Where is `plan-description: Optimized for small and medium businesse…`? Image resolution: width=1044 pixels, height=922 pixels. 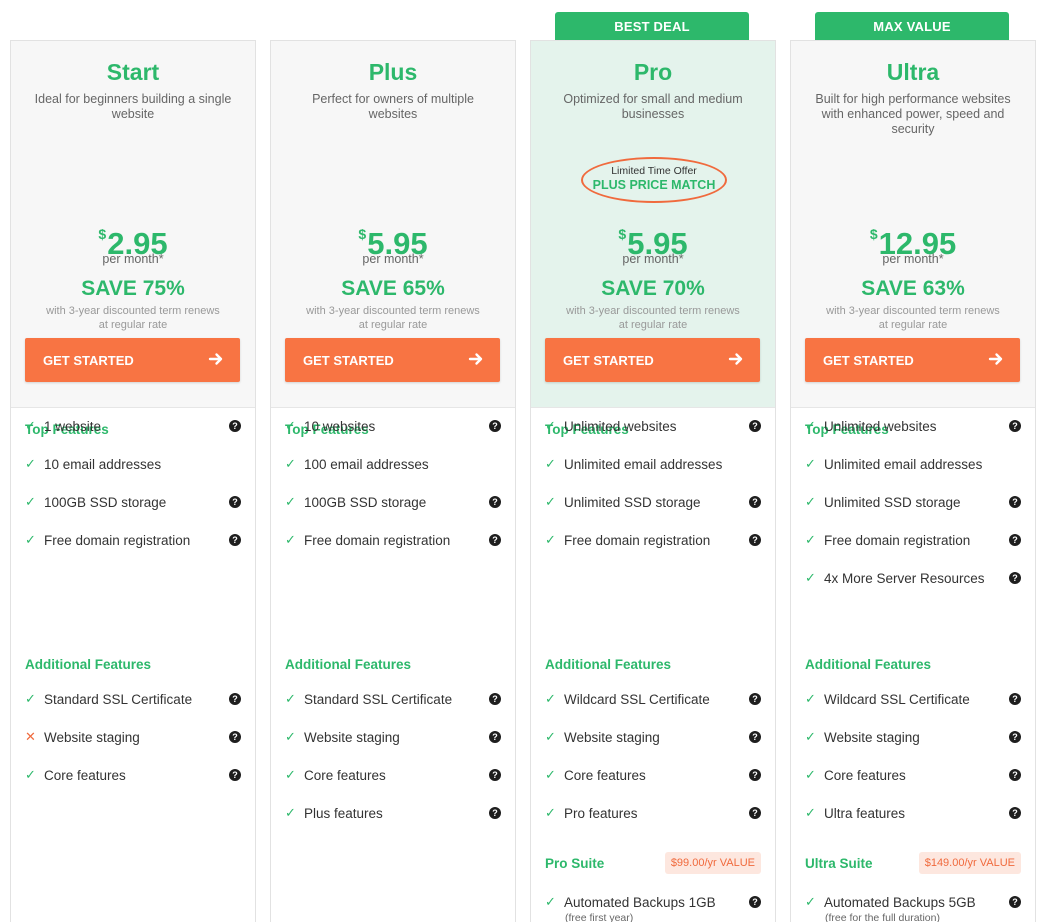
plan-description: Optimized for small and medium businesse… is located at coordinates (653, 106).